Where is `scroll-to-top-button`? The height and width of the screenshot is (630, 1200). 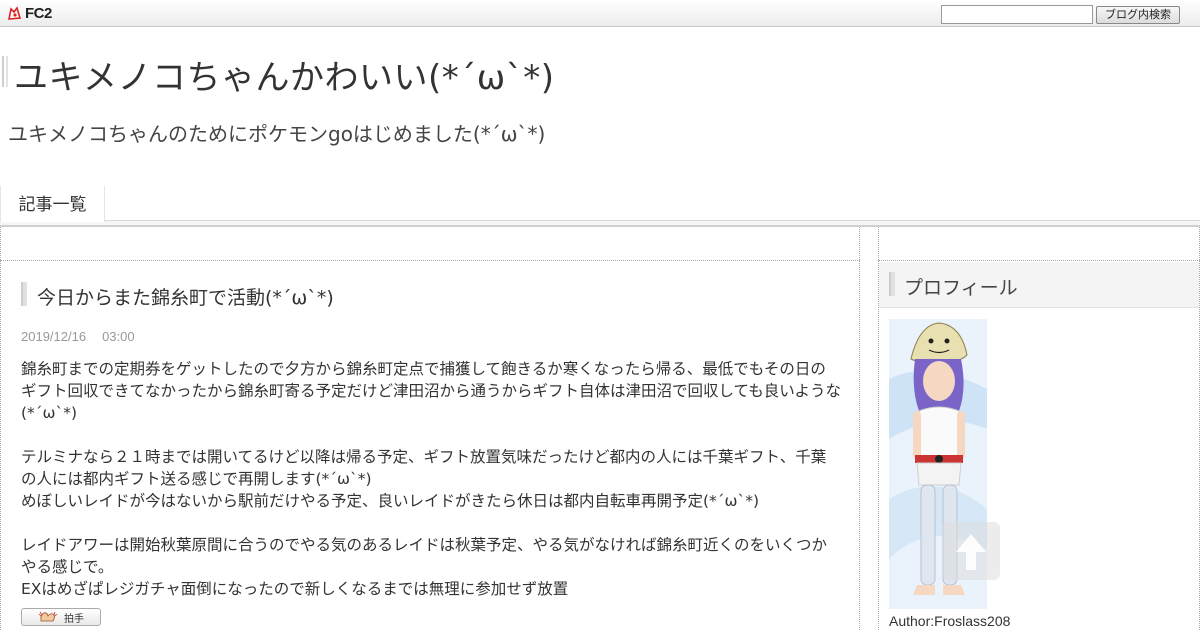
scroll-to-top-button is located at coordinates (971, 551).